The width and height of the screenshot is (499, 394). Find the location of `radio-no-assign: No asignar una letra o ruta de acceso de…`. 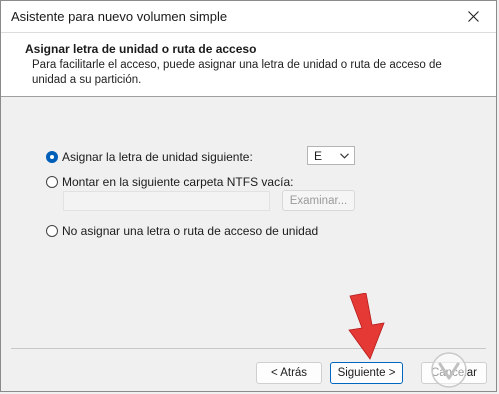

radio-no-assign: No asignar una letra o ruta de acceso de… is located at coordinates (182, 231).